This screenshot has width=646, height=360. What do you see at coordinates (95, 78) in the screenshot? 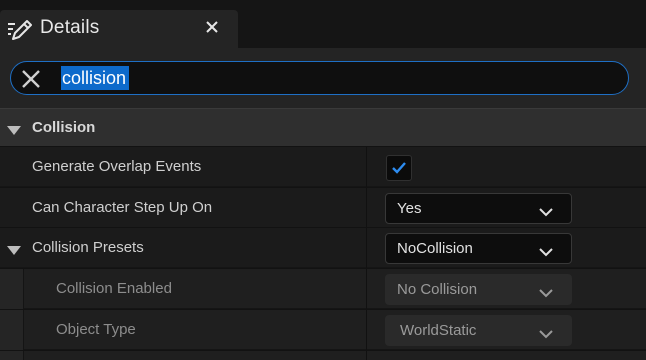
I see `search-query-text: collision` at bounding box center [95, 78].